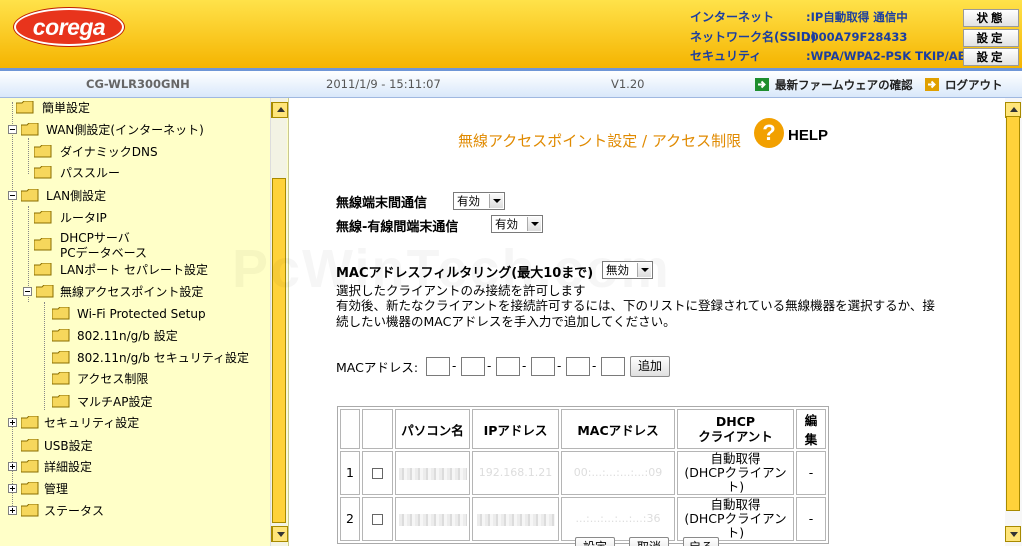 The image size is (1022, 546). Describe the element at coordinates (104, 253) in the screenshot. I see `sidebar-item-label: PCデータベース` at that location.